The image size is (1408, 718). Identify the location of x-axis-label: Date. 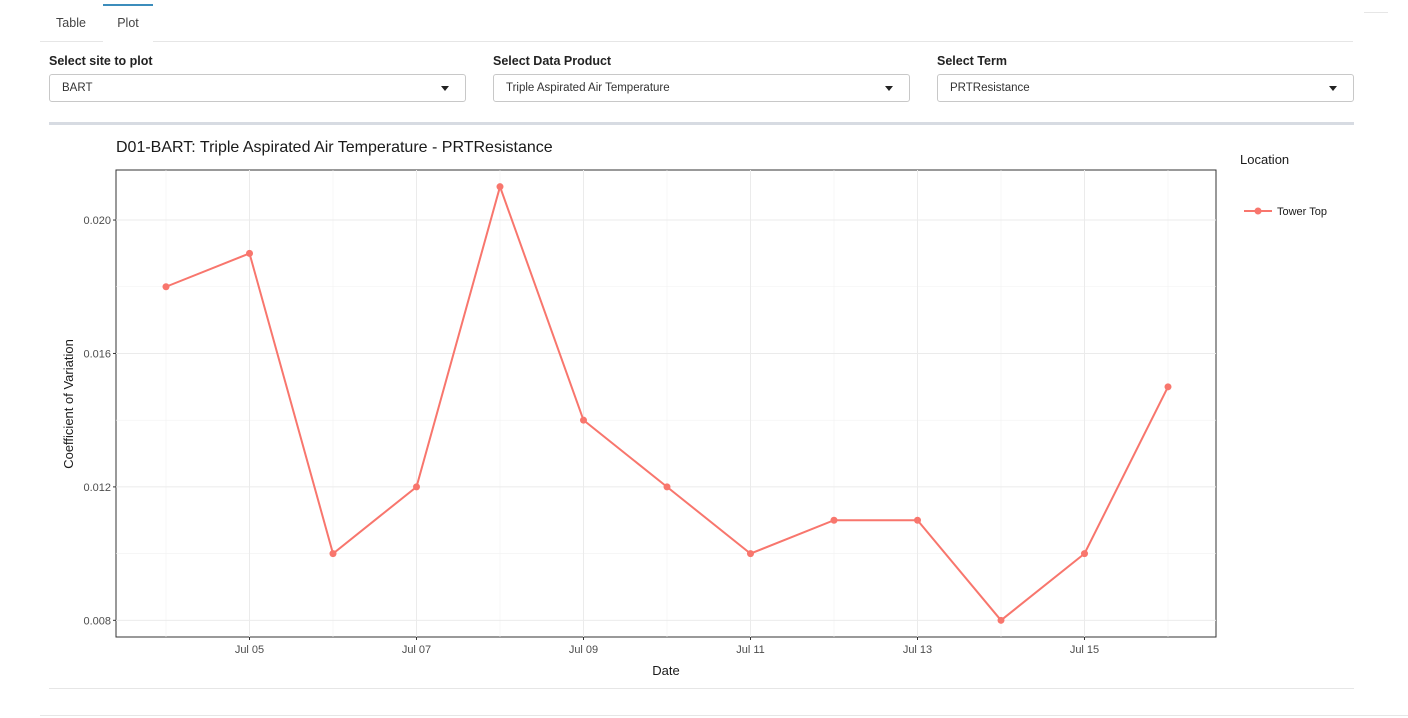
(665, 670).